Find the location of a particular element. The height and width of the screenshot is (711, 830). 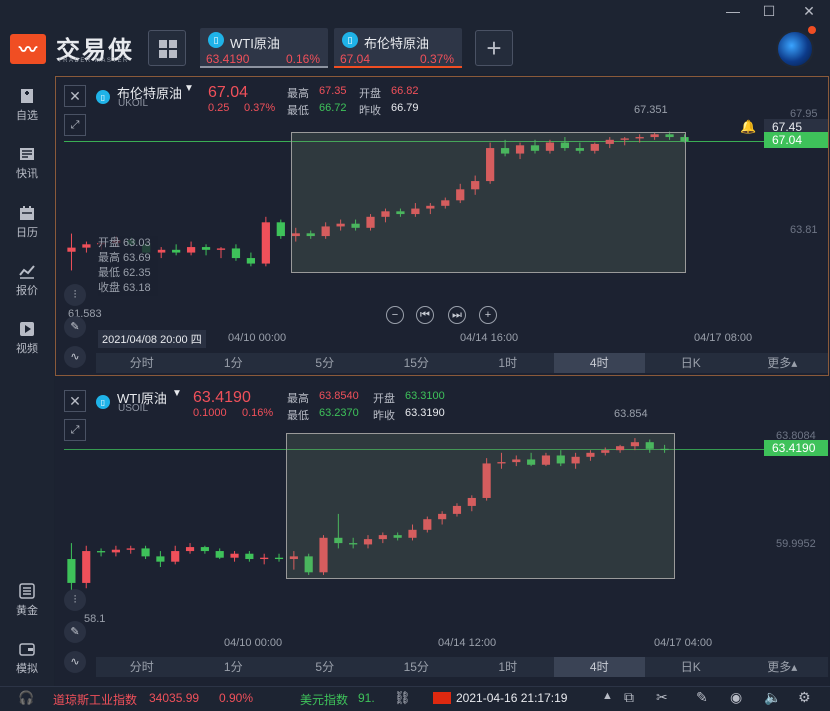

link-icon: ⛓ is located at coordinates (402, 698).